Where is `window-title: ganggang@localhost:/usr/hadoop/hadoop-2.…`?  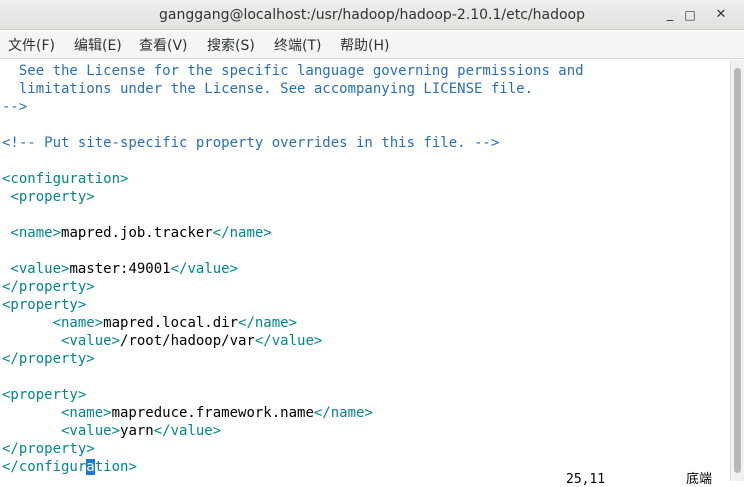
window-title: ganggang@localhost:/usr/hadoop/hadoop-2.… is located at coordinates (372, 15).